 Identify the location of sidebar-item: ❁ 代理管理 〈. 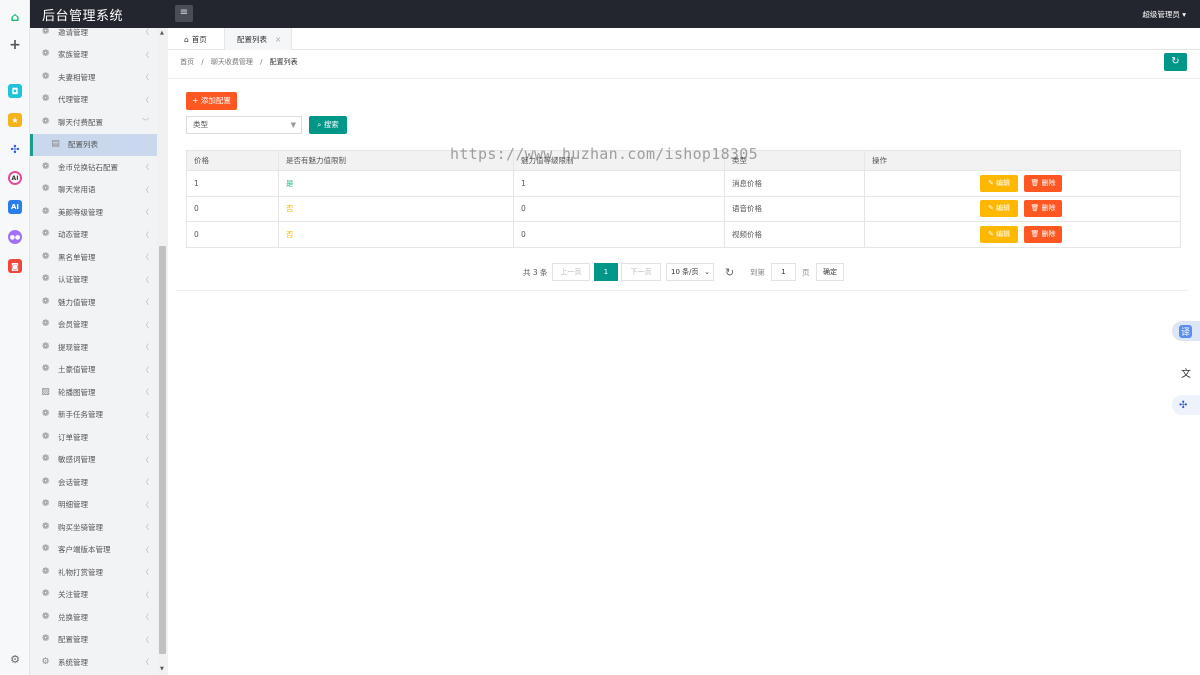
(93, 100).